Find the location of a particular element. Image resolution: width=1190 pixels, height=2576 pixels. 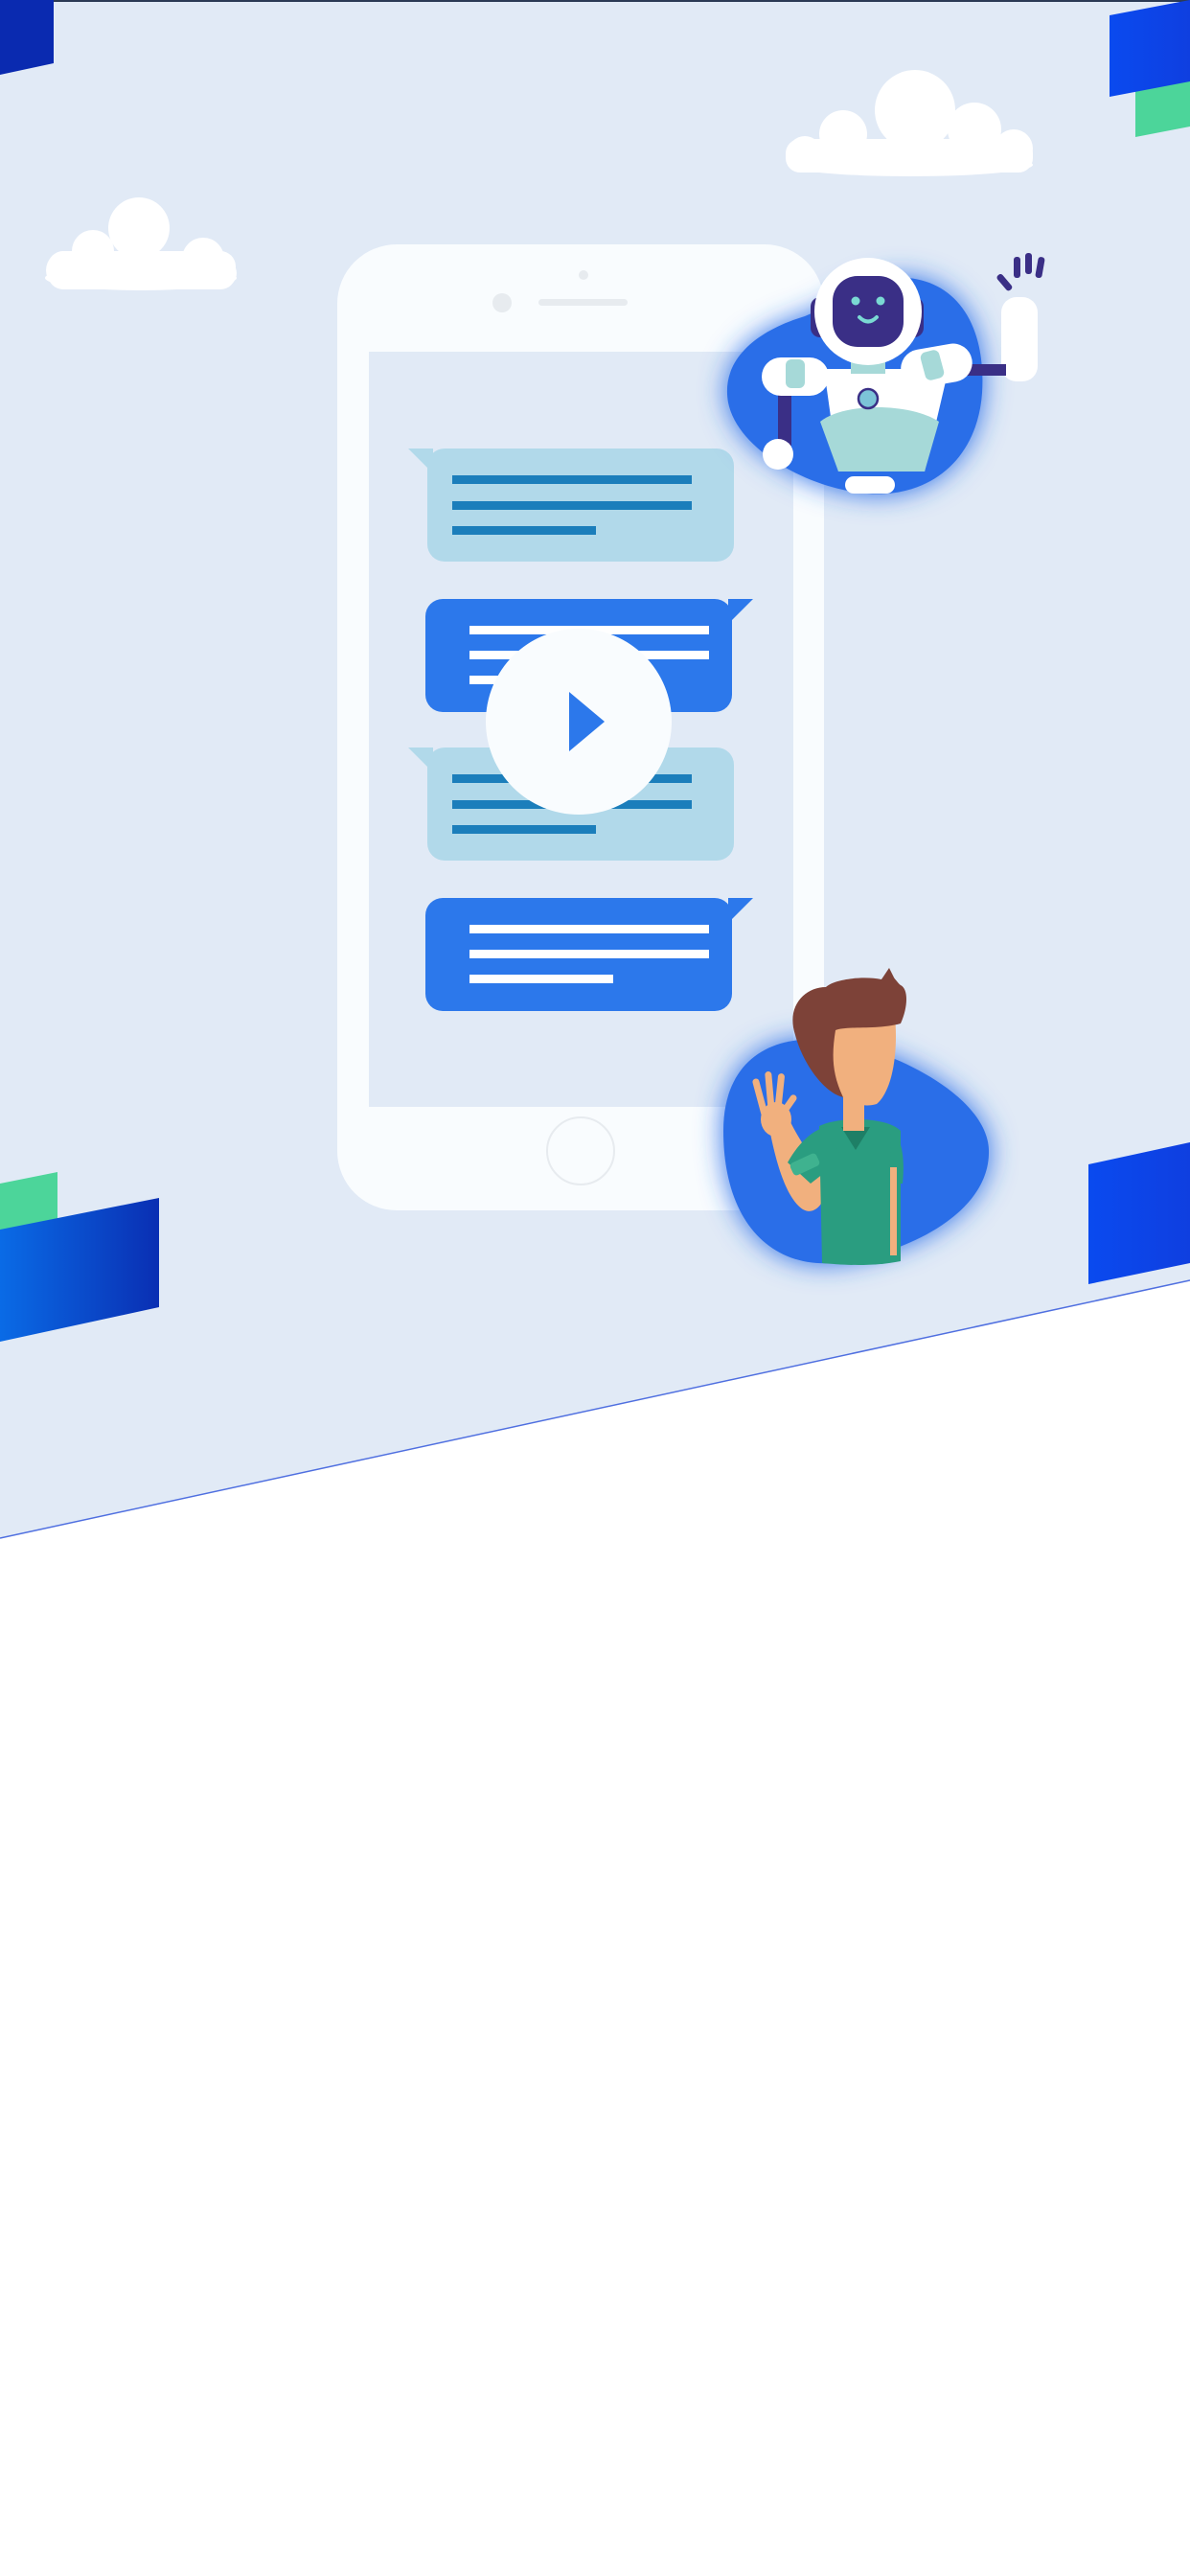

robot-chest-button is located at coordinates (869, 398).